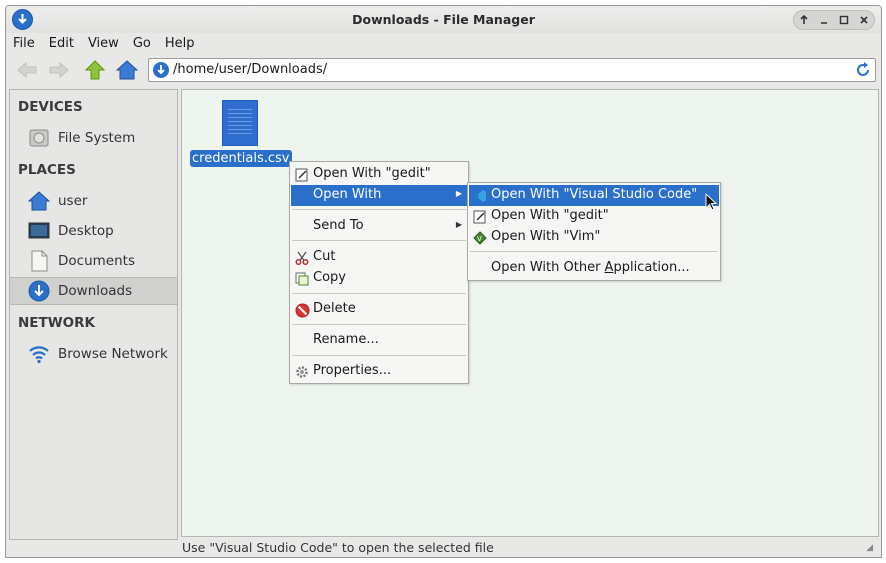 The width and height of the screenshot is (886, 563). What do you see at coordinates (804, 20) in the screenshot?
I see `shade-button` at bounding box center [804, 20].